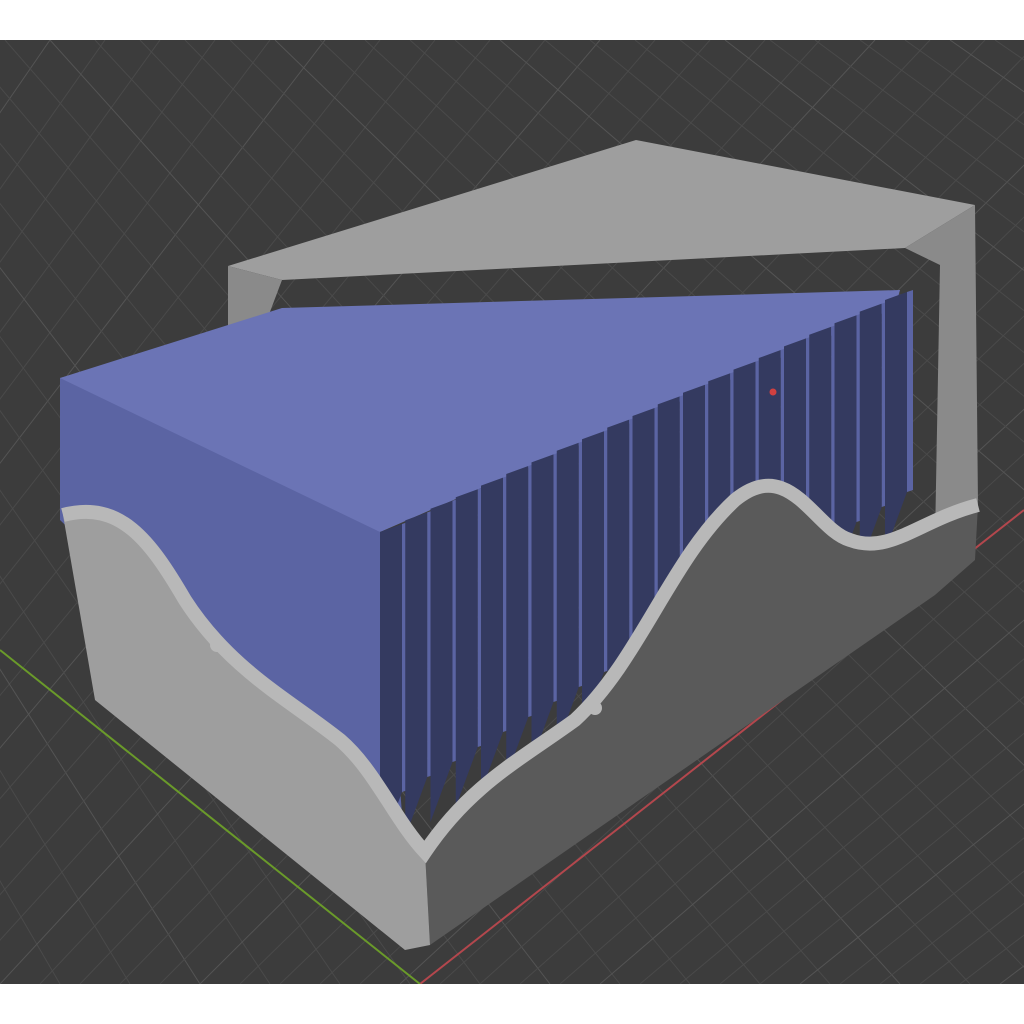 The height and width of the screenshot is (1024, 1024). I want to click on object-origin-marker, so click(773, 392).